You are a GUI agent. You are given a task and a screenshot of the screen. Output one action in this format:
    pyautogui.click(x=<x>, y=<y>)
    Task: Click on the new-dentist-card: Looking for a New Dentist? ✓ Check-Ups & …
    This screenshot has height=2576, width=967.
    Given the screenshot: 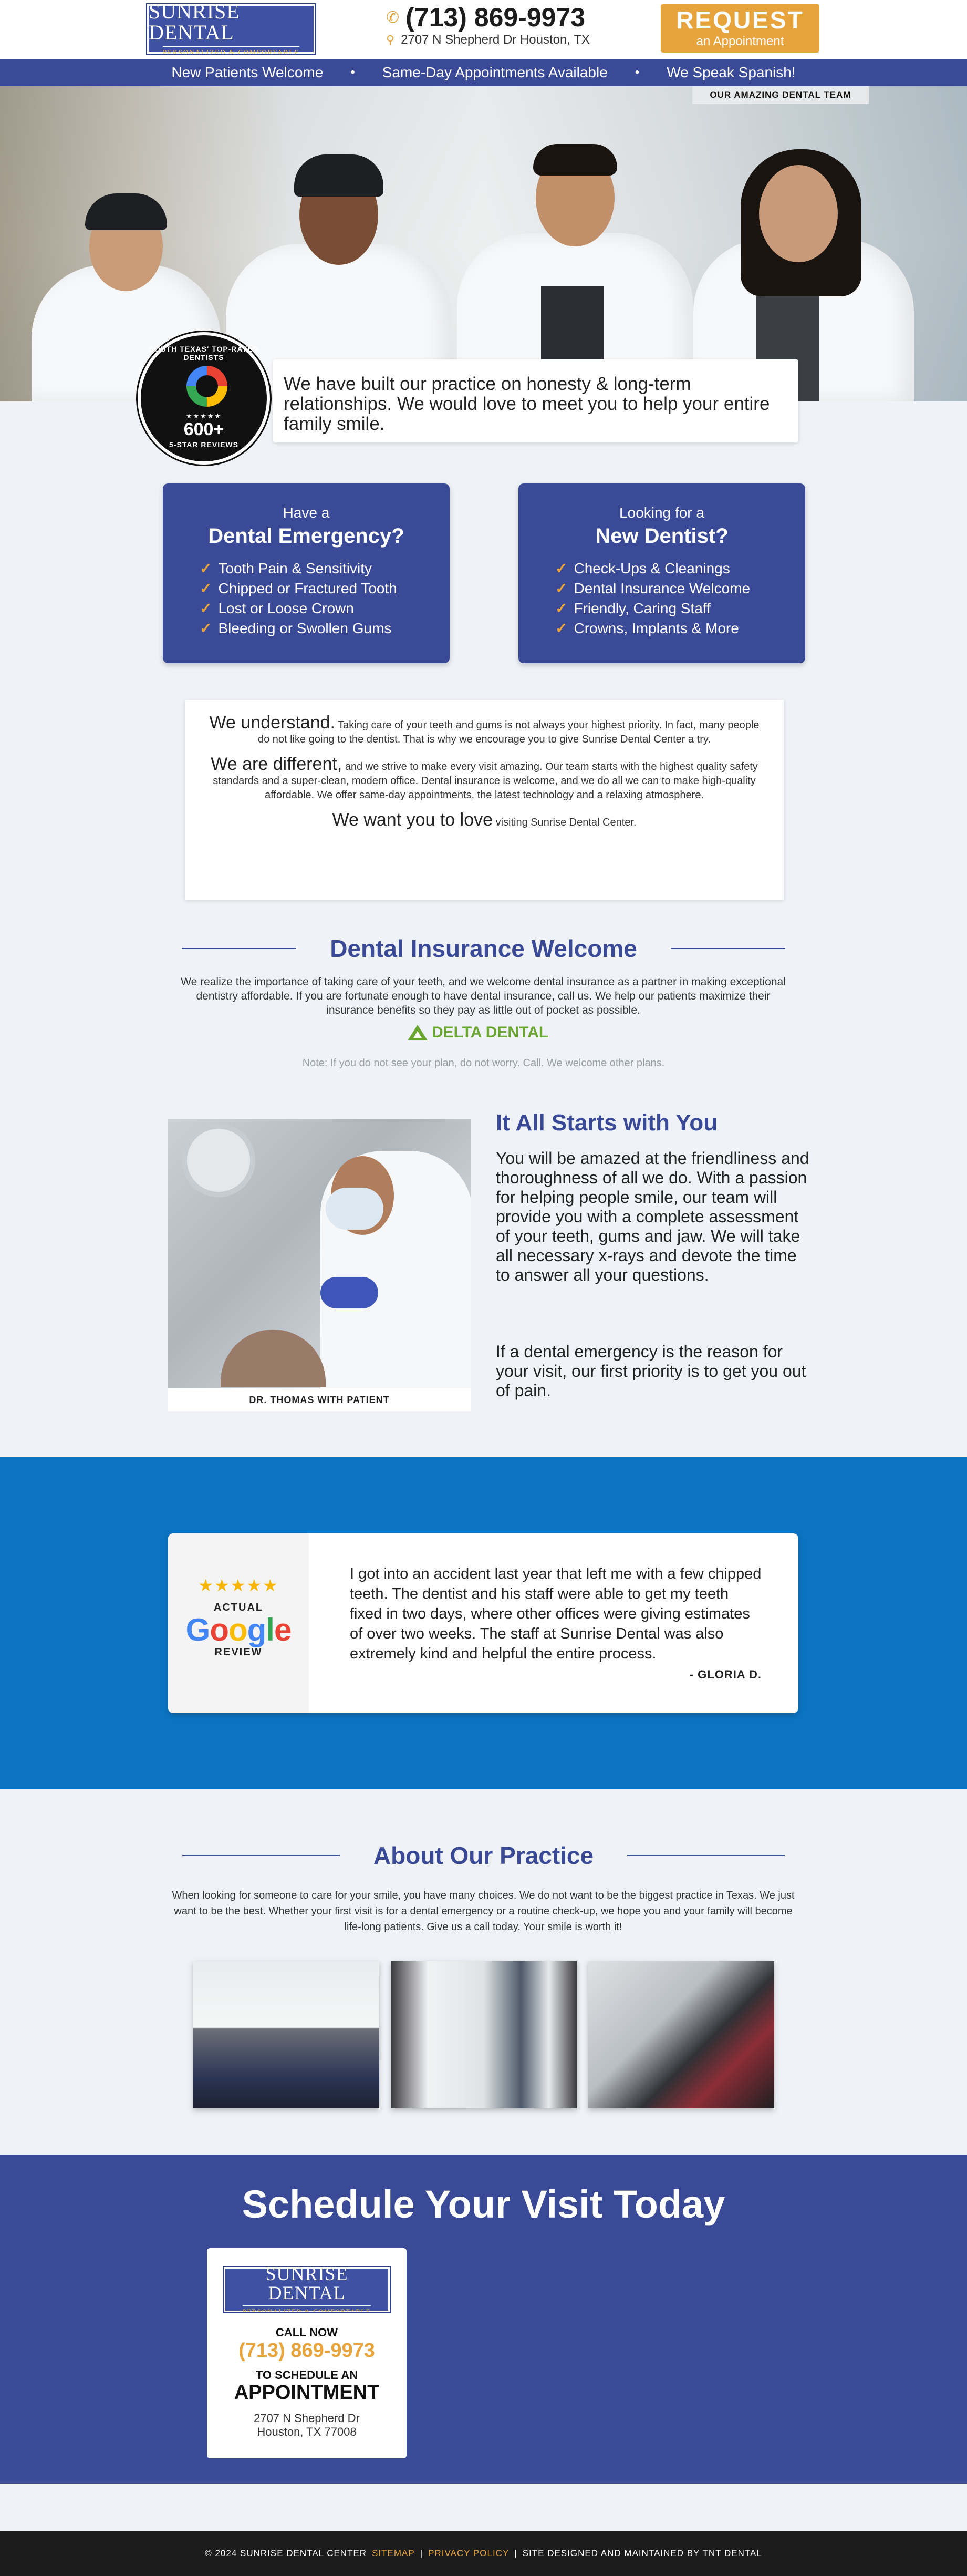 What is the action you would take?
    pyautogui.click(x=661, y=573)
    